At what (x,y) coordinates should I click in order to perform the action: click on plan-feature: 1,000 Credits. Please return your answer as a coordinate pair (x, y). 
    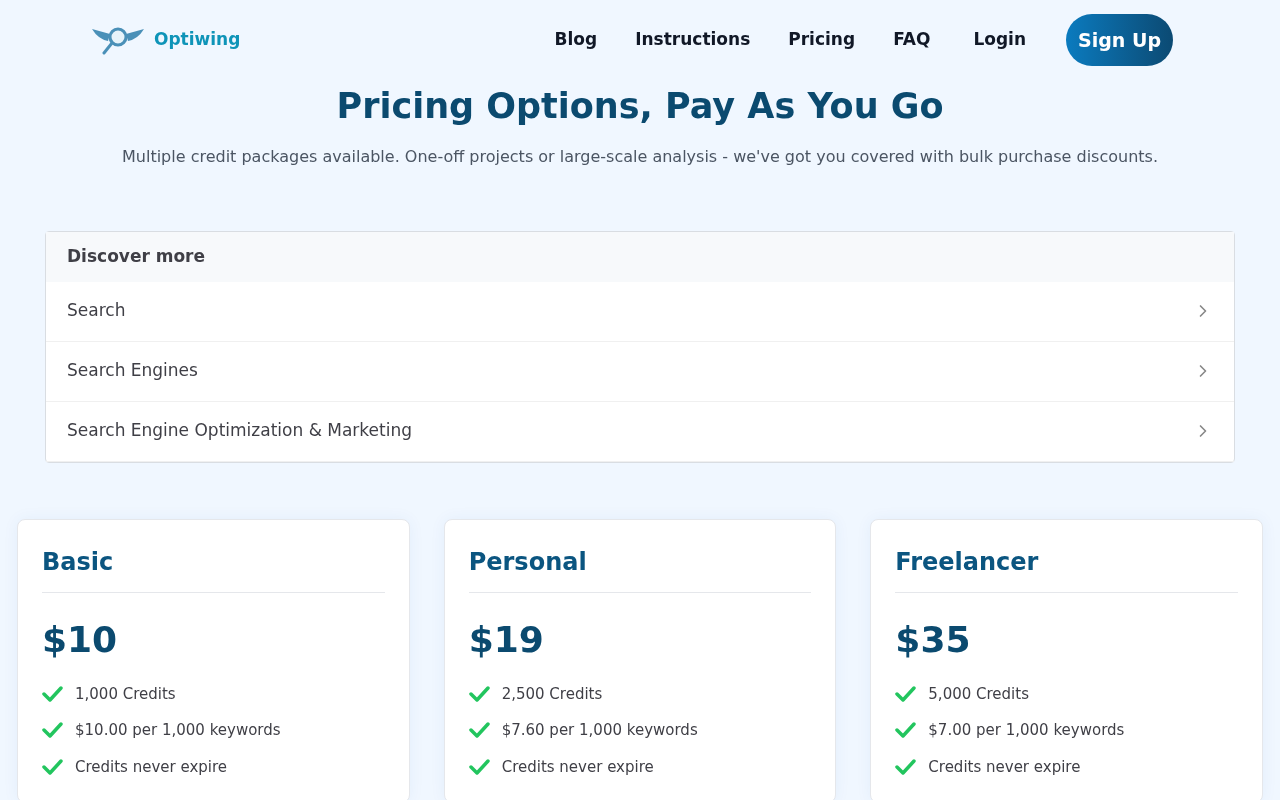
    Looking at the image, I should click on (125, 694).